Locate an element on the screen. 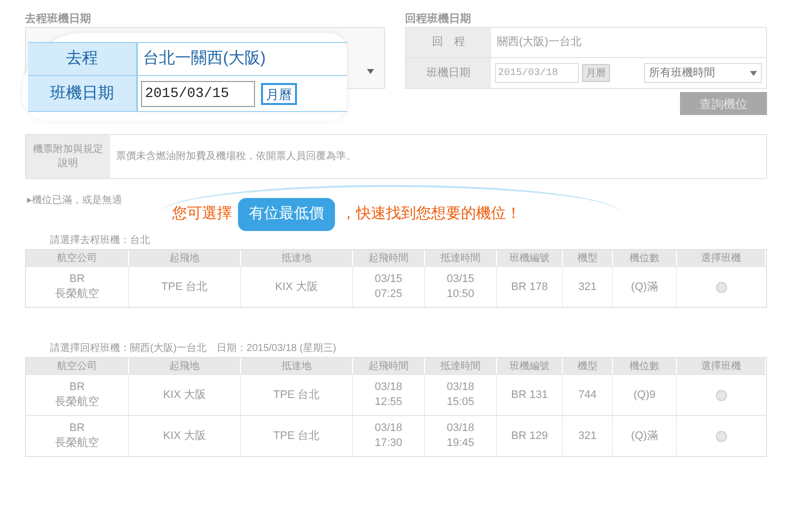  remarks-text: 票價未含燃油附加費及機場稅，依開票人員回覆為準。 is located at coordinates (236, 157).